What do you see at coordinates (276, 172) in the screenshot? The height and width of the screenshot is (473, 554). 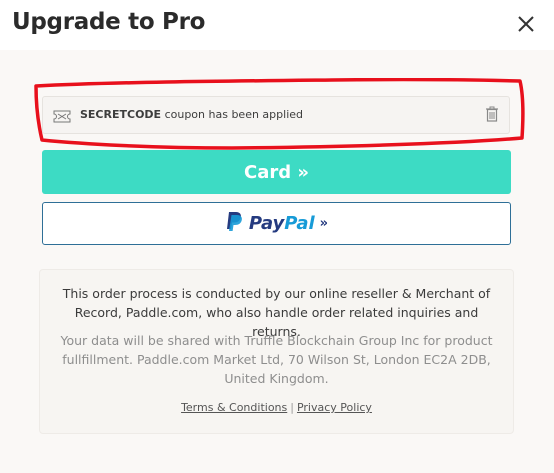 I see `card-payment-button: Card »` at bounding box center [276, 172].